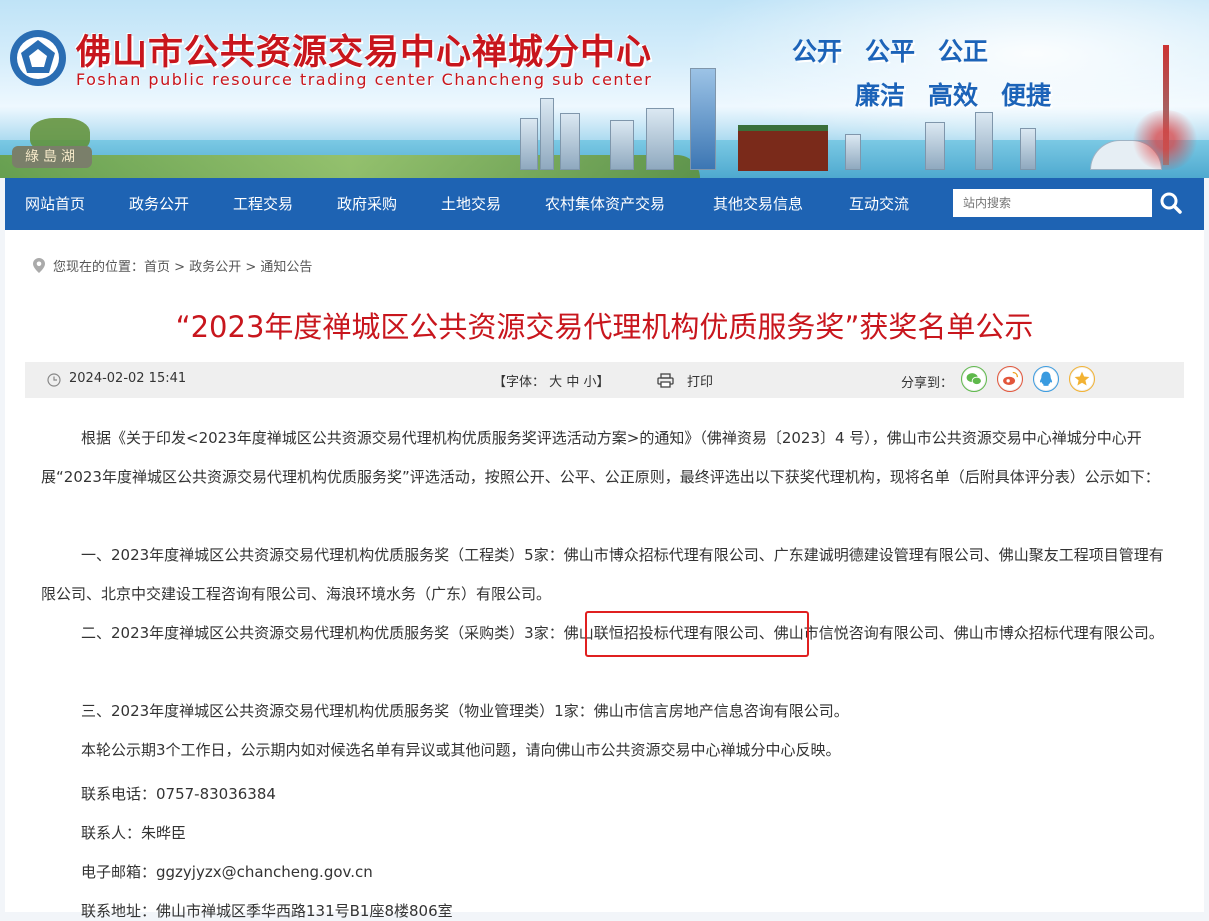 This screenshot has width=1209, height=921. I want to click on location-pin-icon, so click(39, 265).